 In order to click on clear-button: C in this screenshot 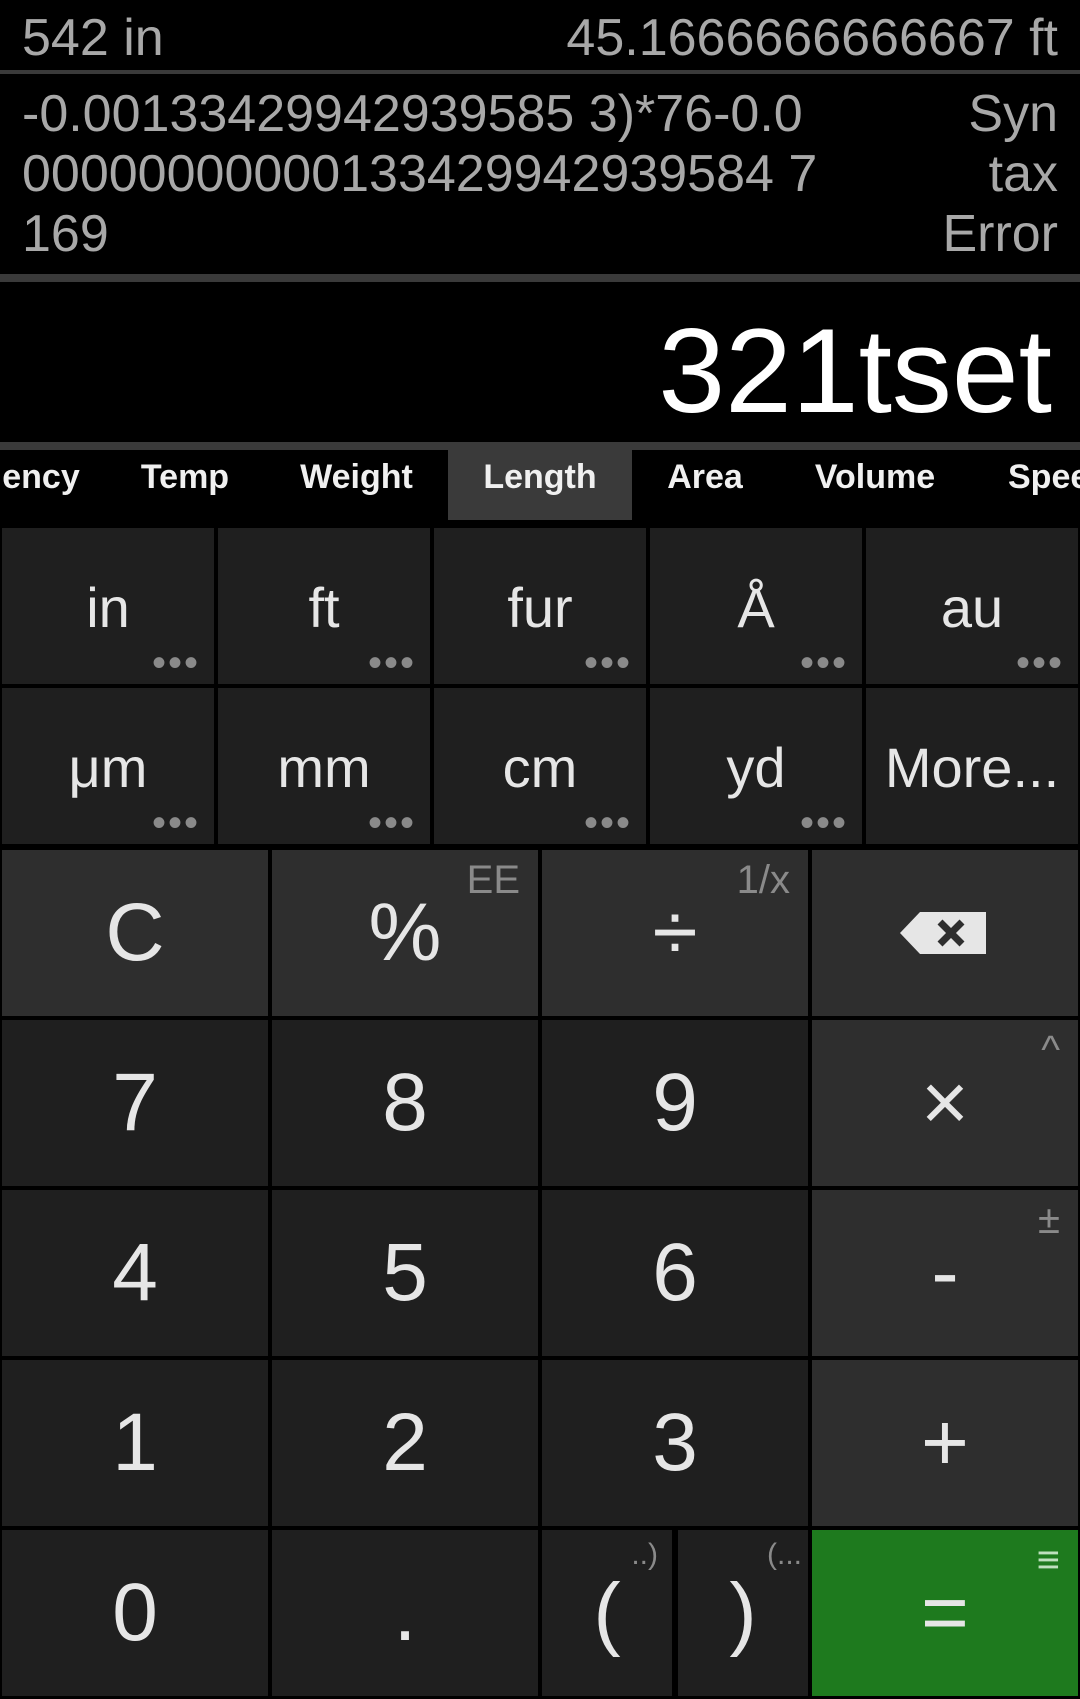, I will do `click(135, 933)`.